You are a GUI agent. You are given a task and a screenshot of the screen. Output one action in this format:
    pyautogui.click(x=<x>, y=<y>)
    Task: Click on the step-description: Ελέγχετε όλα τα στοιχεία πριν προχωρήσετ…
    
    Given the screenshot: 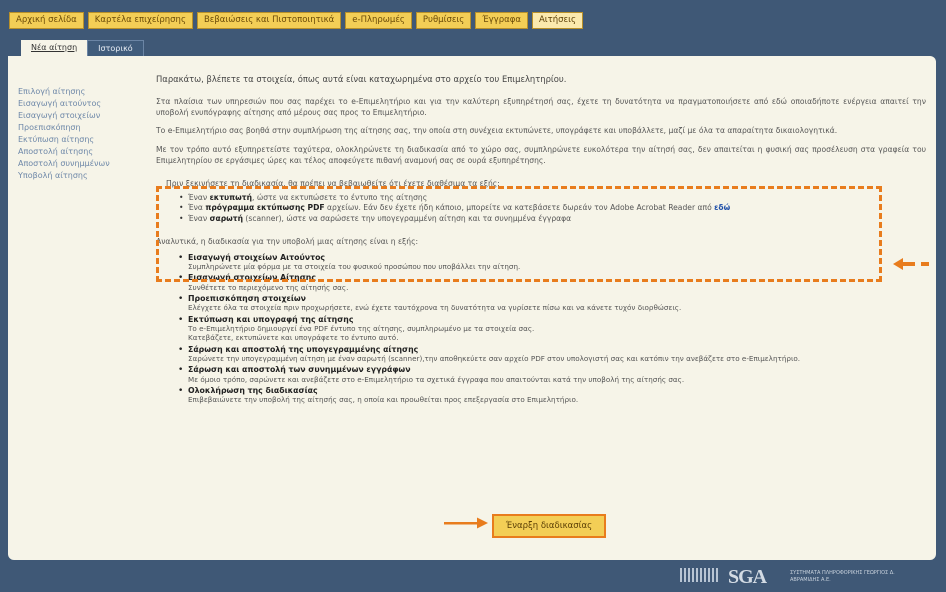 What is the action you would take?
    pyautogui.click(x=435, y=308)
    